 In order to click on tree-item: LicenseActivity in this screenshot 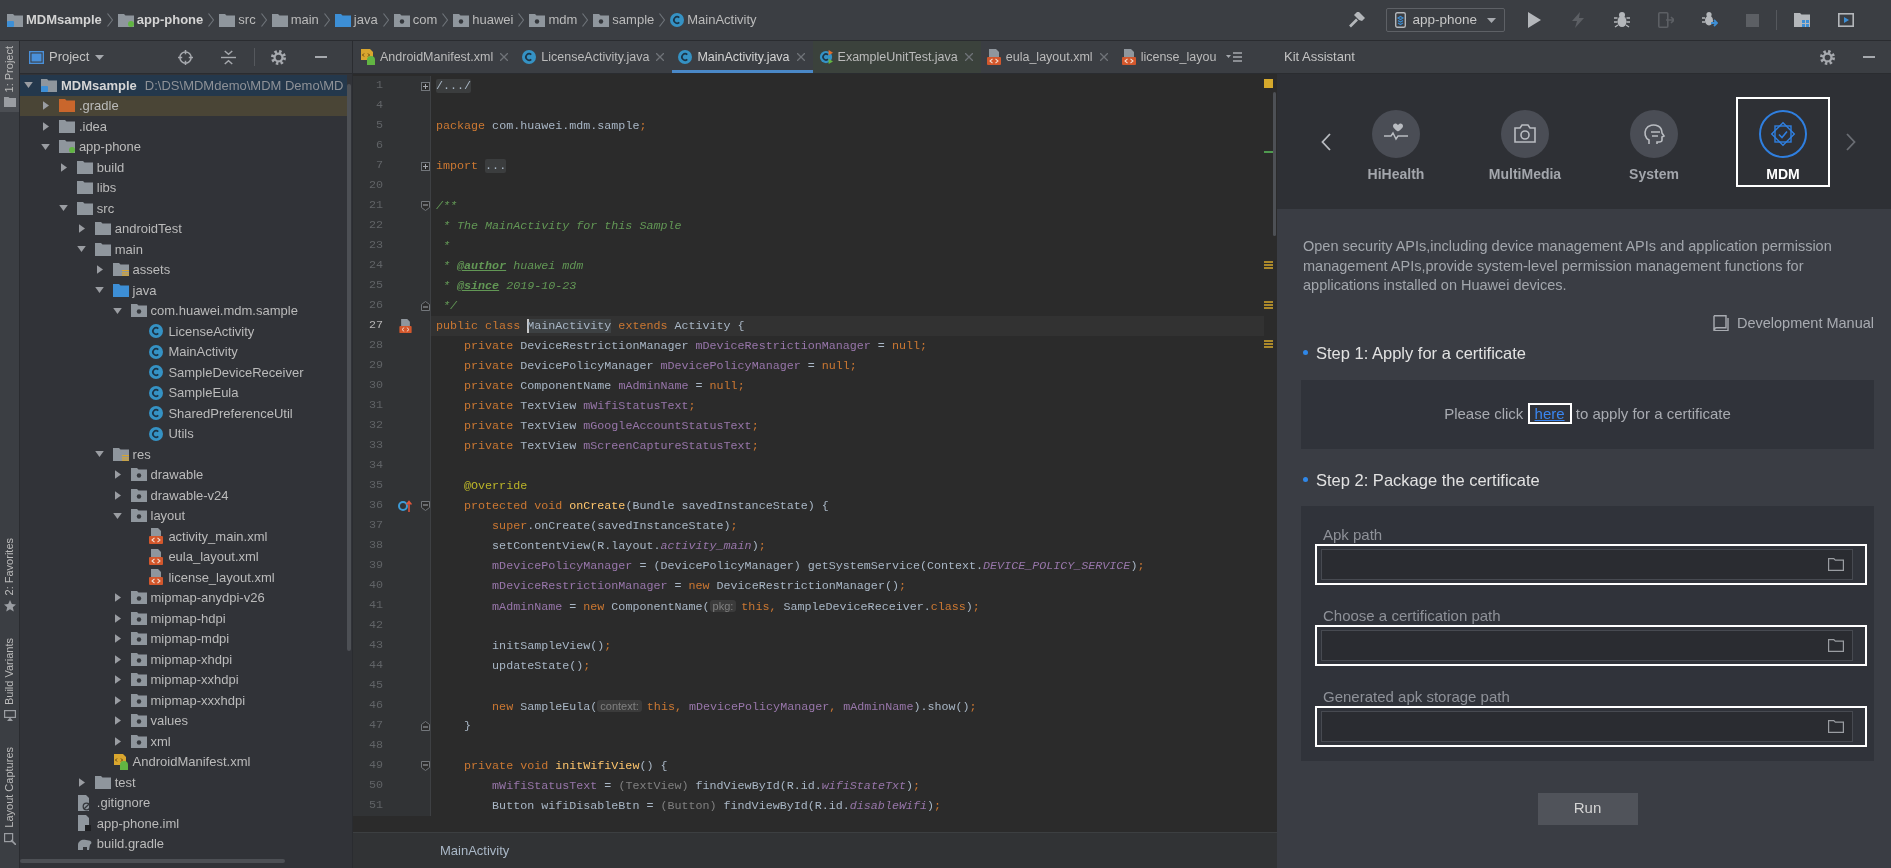, I will do `click(183, 331)`.